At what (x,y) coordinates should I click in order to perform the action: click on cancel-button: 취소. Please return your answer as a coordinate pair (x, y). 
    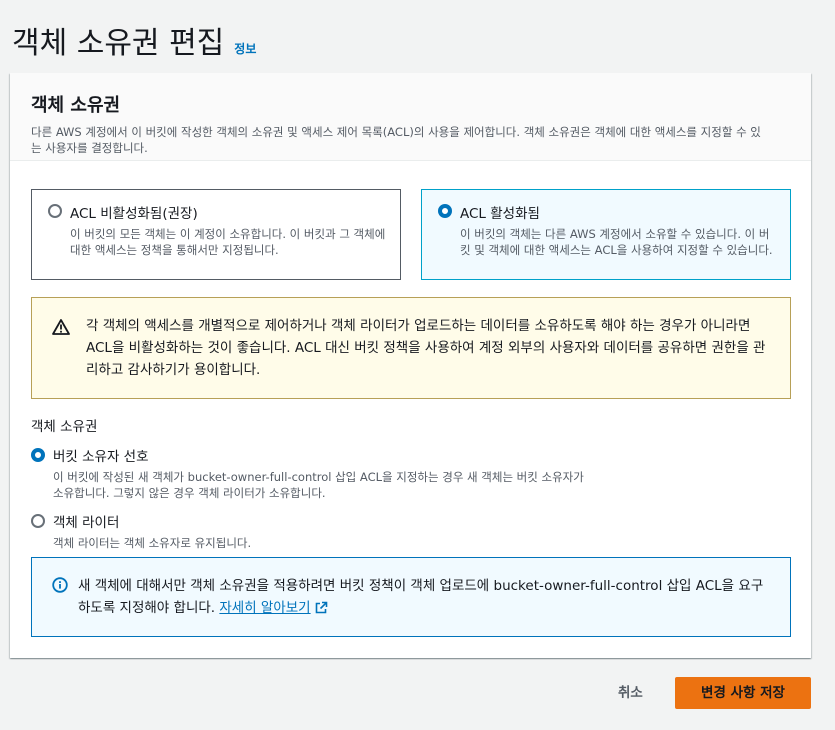
    Looking at the image, I should click on (630, 693).